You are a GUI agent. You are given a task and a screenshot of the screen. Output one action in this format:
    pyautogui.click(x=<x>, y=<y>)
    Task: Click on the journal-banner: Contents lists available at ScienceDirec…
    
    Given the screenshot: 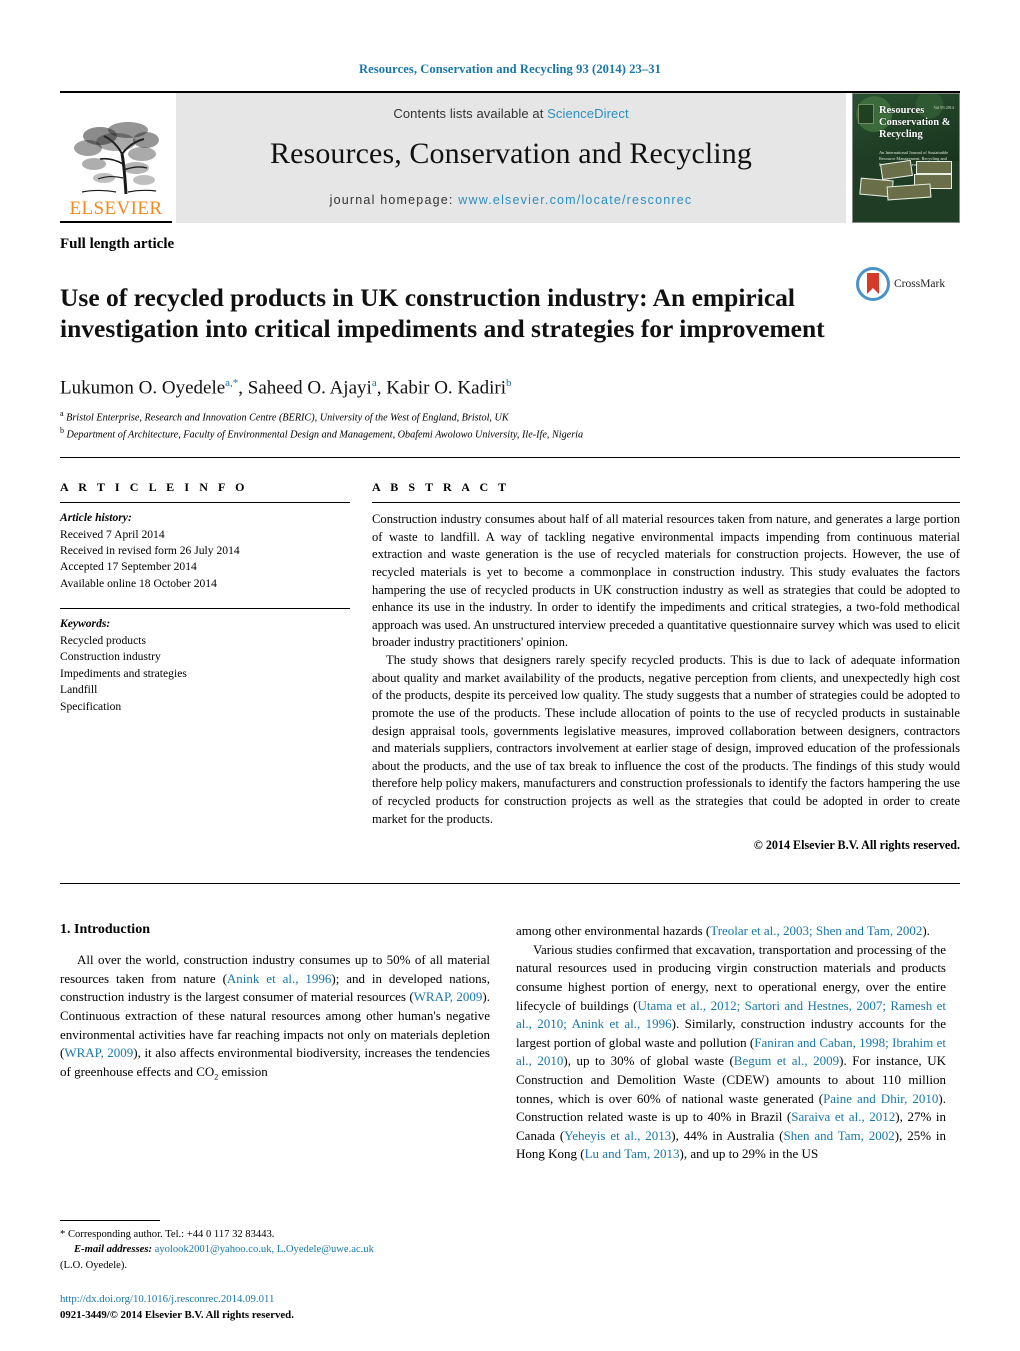 What is the action you would take?
    pyautogui.click(x=511, y=158)
    